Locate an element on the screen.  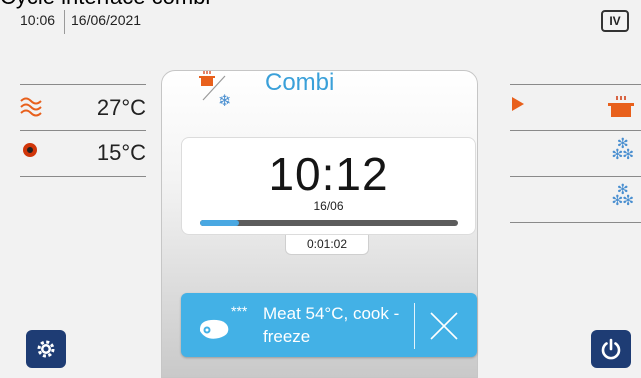
recipe-button: *** Meat 54°C, cook - freeze is located at coordinates (329, 325).